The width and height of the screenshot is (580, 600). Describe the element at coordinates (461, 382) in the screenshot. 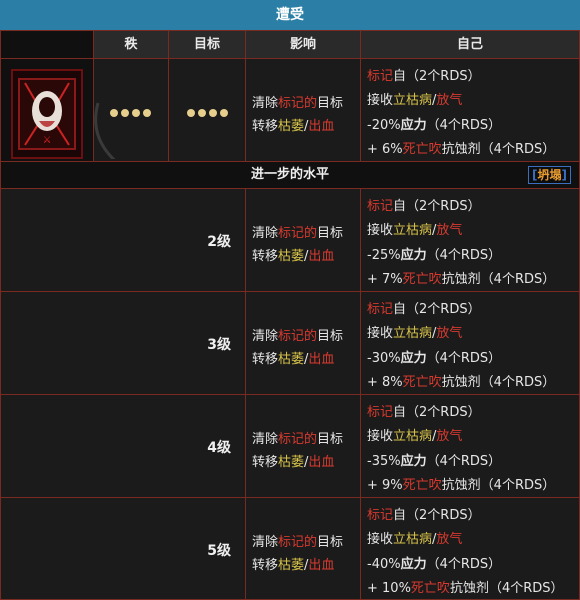

I see `level-self-line-4: + 8%死亡吹抗蚀剂（4个RDS）` at that location.